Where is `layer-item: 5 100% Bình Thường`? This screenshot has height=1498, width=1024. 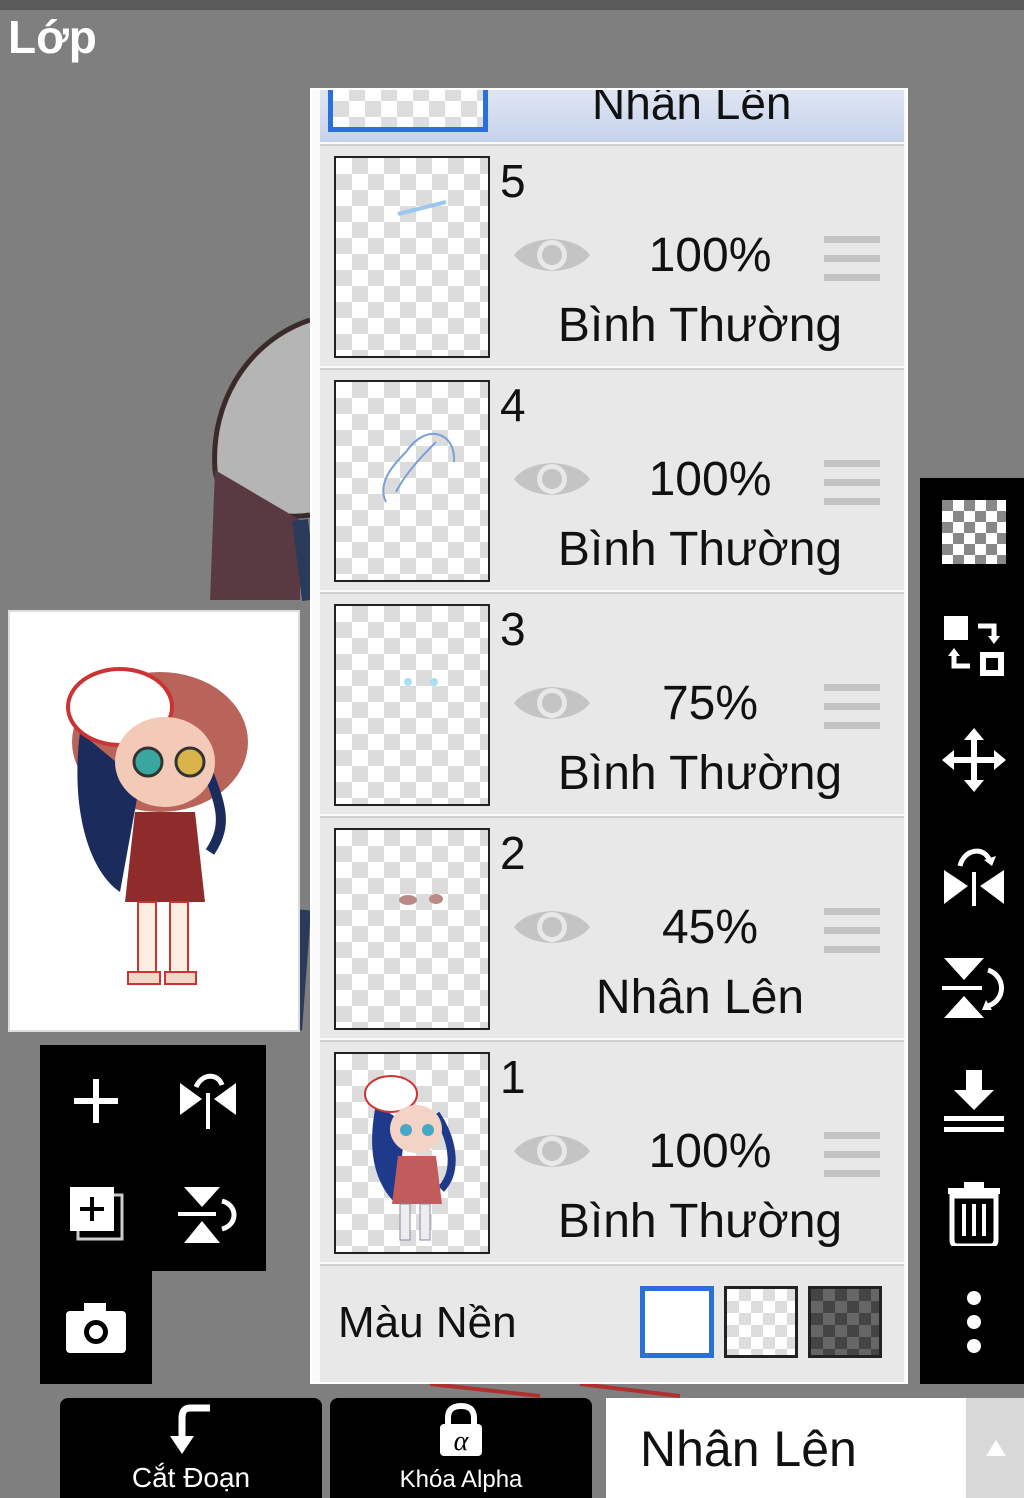
layer-item: 5 100% Bình Thường is located at coordinates (612, 255).